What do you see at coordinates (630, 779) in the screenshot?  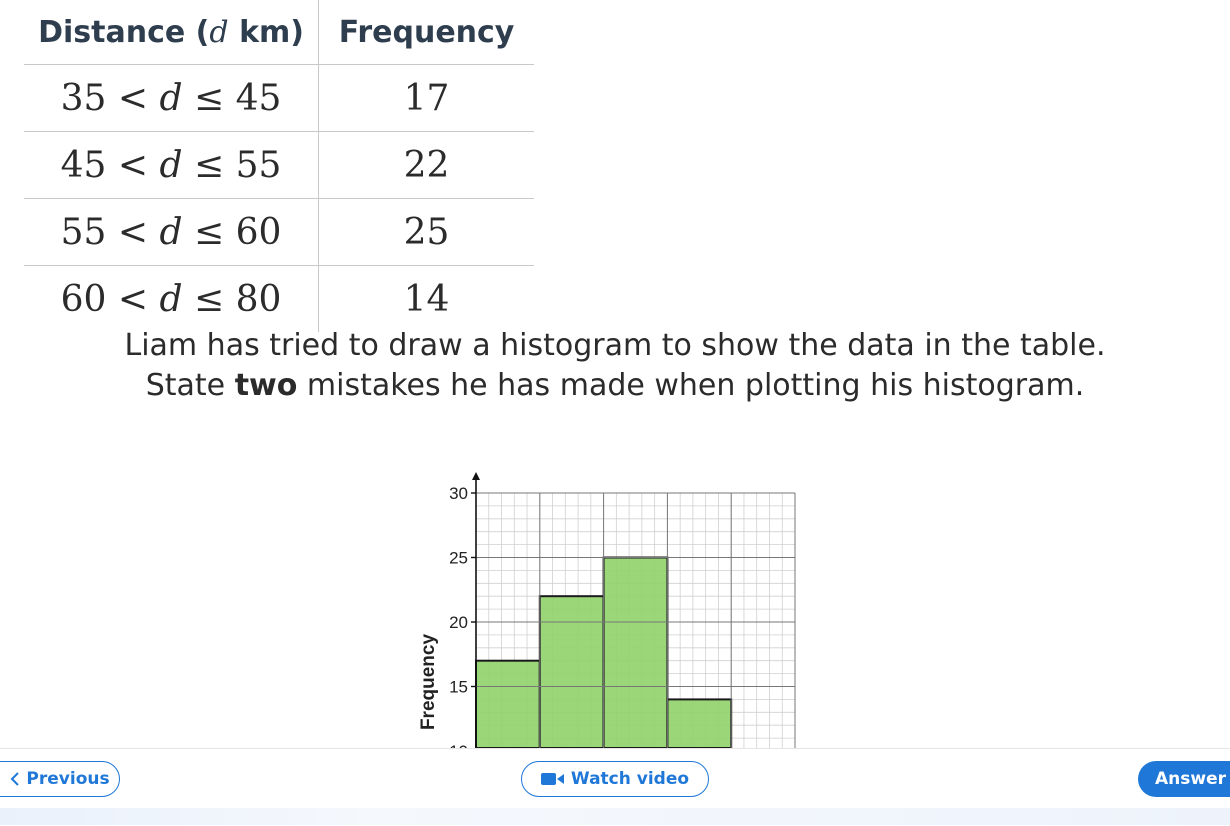 I see `watch-video-button-label: Watch video` at bounding box center [630, 779].